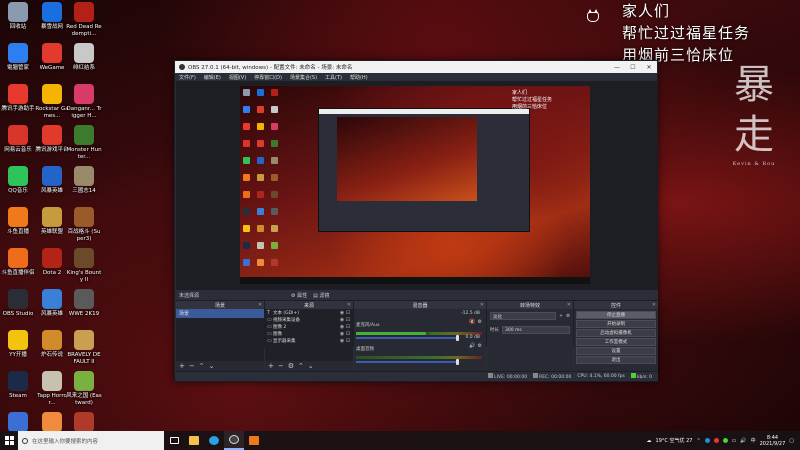 The height and width of the screenshot is (450, 800). What do you see at coordinates (18, 221) in the screenshot?
I see `desktop-icon: 斗鱼直播` at bounding box center [18, 221].